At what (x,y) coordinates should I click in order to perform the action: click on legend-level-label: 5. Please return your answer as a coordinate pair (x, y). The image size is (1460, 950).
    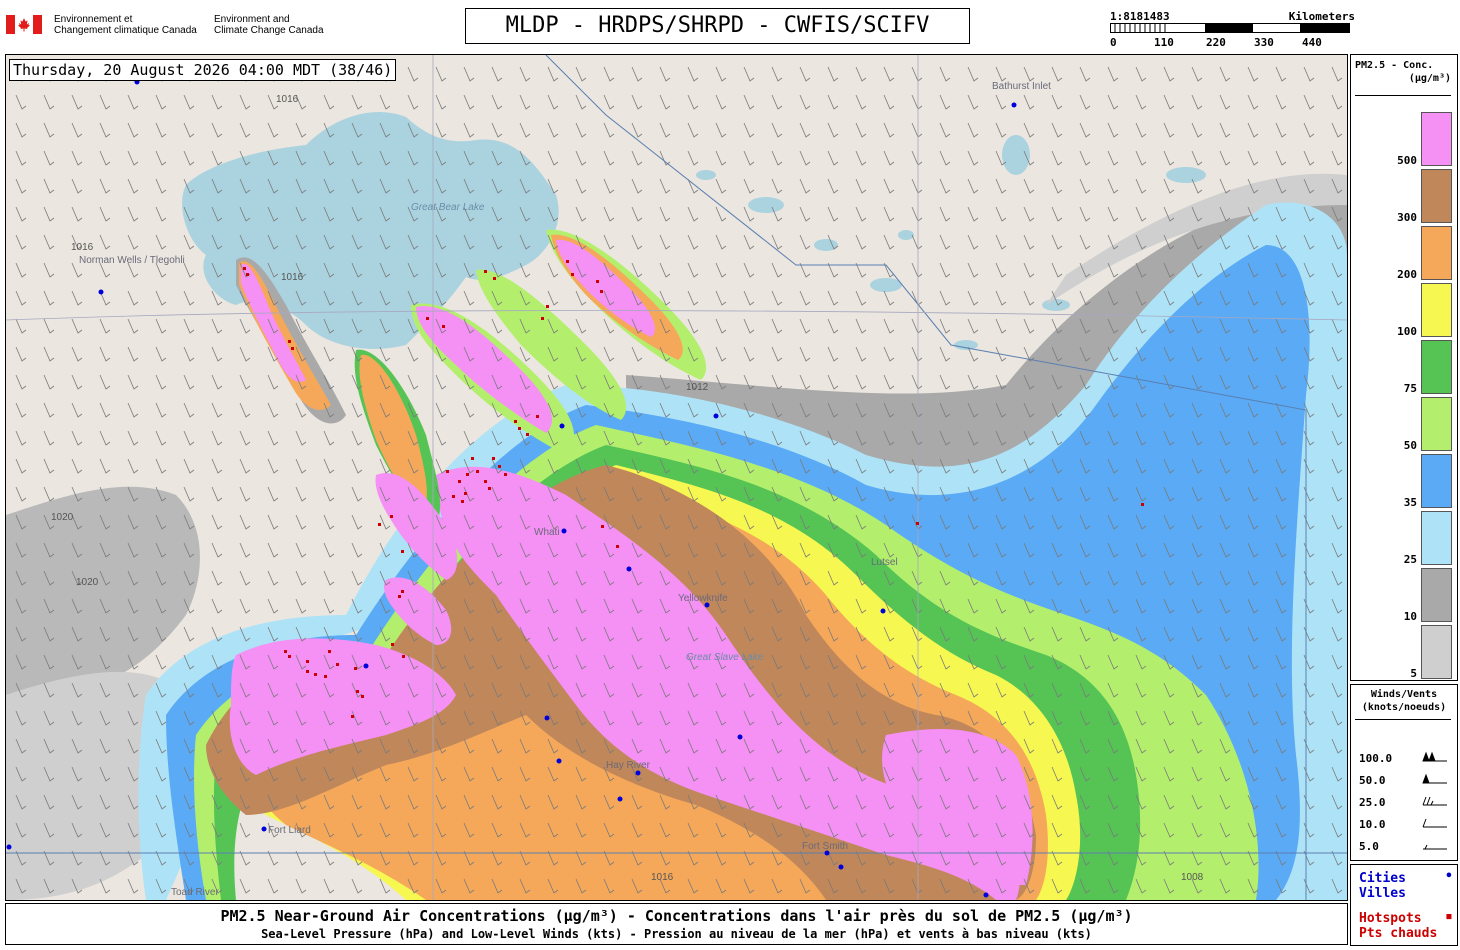
    Looking at the image, I should click on (1413, 673).